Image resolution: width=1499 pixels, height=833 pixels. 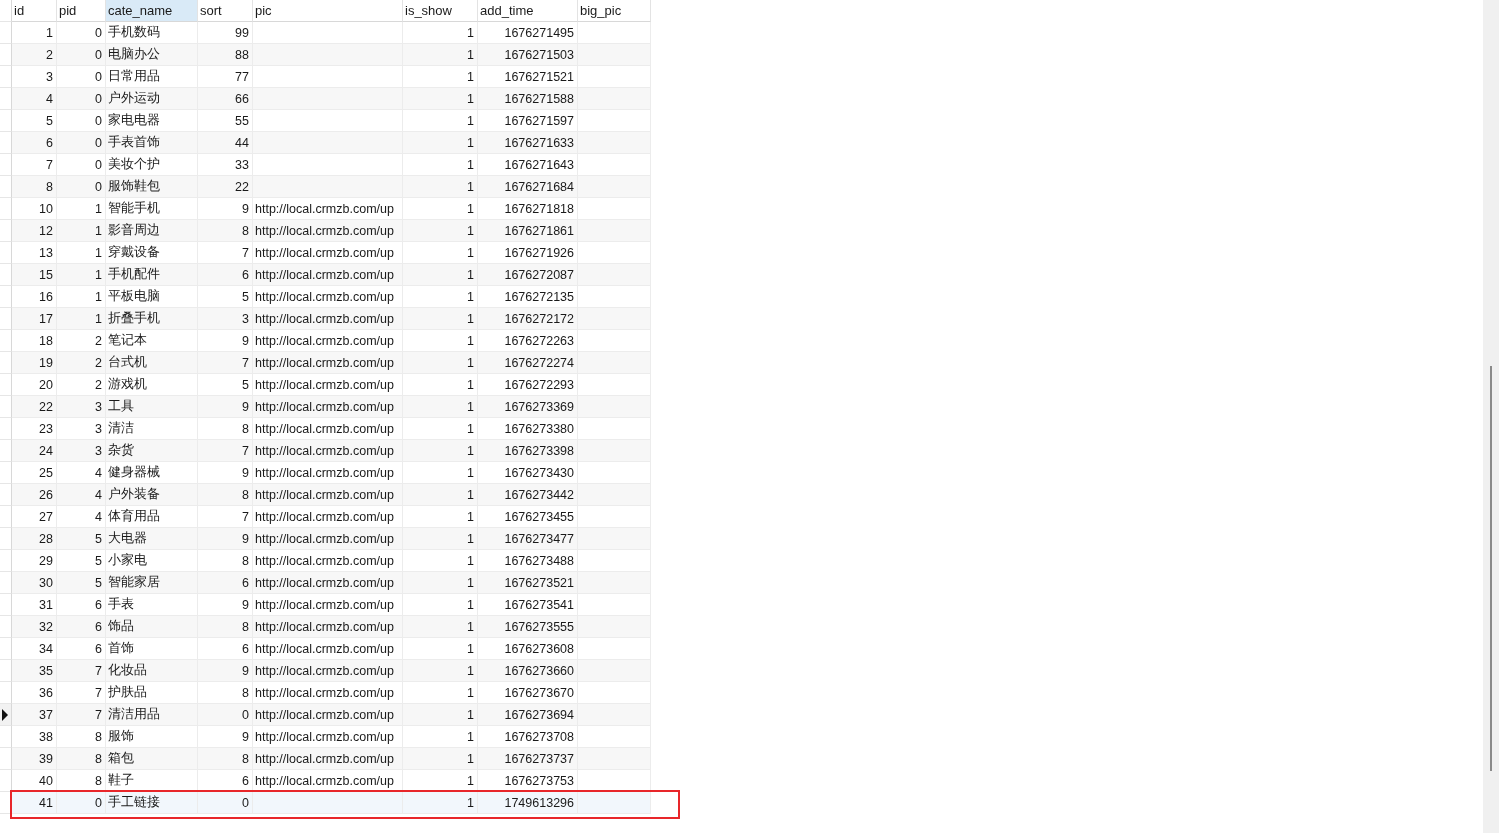 What do you see at coordinates (328, 11) in the screenshot?
I see `column-header: pic` at bounding box center [328, 11].